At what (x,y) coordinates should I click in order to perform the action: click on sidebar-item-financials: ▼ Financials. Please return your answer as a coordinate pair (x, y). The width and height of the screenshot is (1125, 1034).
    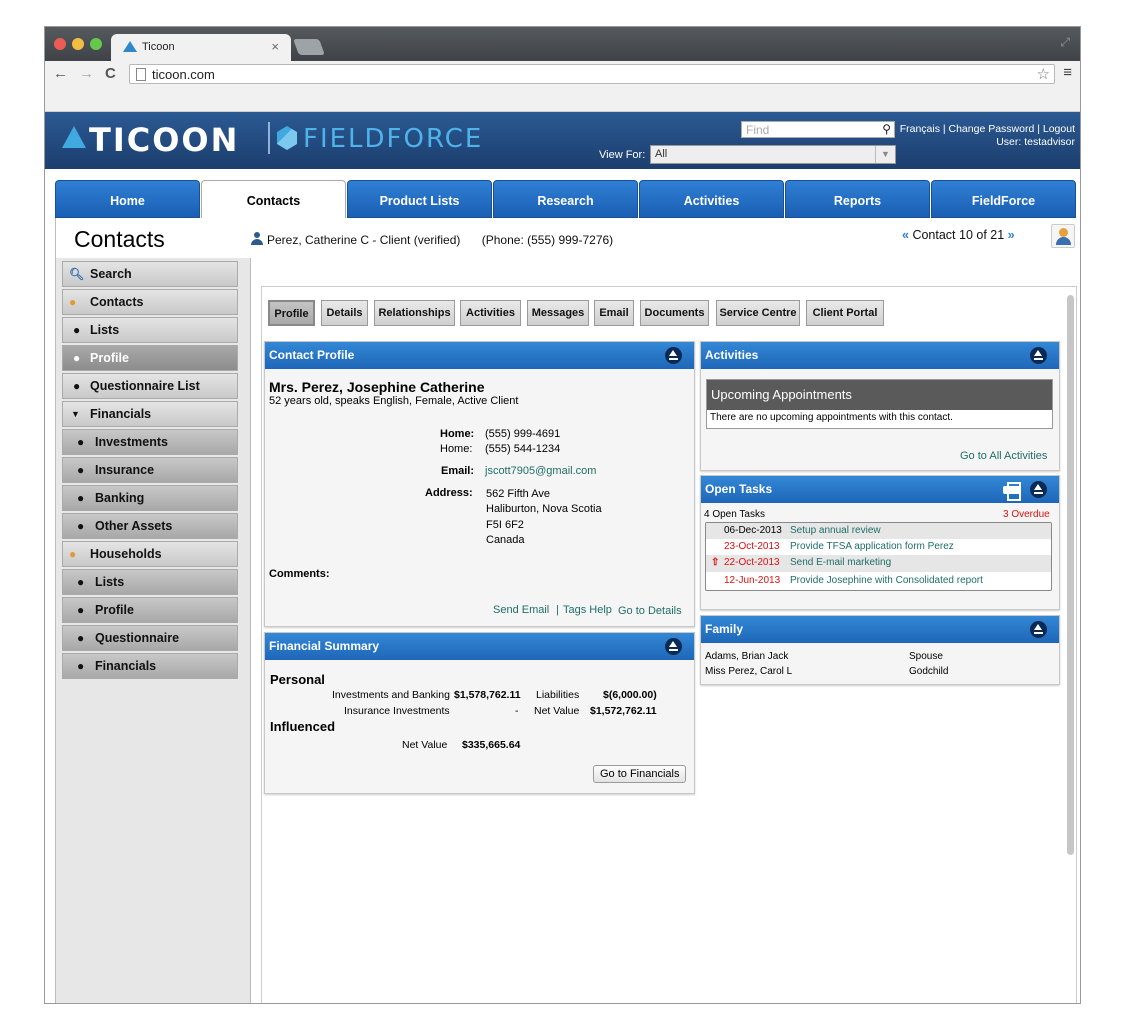
    Looking at the image, I should click on (150, 414).